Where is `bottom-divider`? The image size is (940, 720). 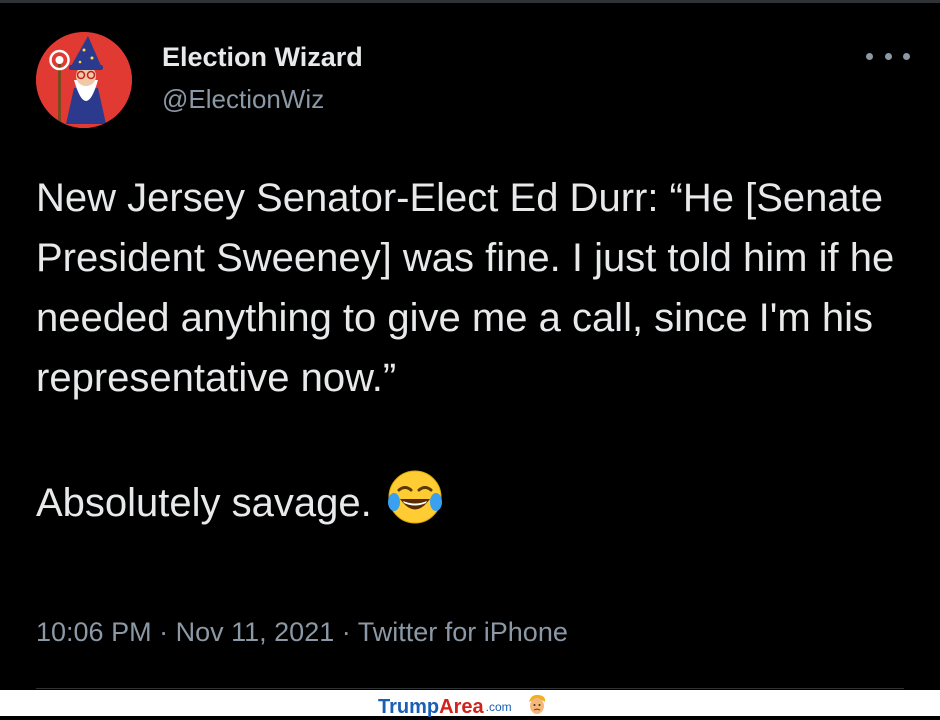 bottom-divider is located at coordinates (470, 688).